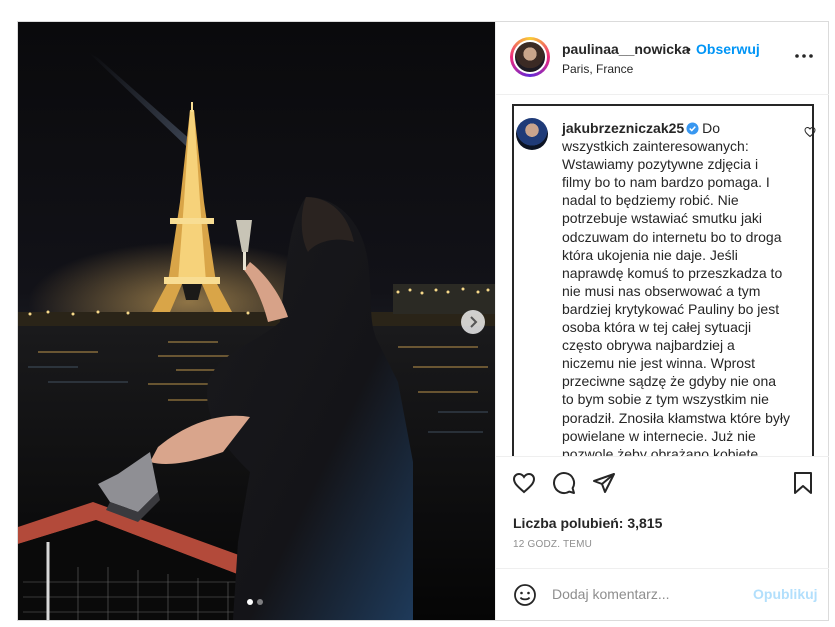 The image size is (835, 627). What do you see at coordinates (785, 594) in the screenshot?
I see `publish-button: Opublikuj` at bounding box center [785, 594].